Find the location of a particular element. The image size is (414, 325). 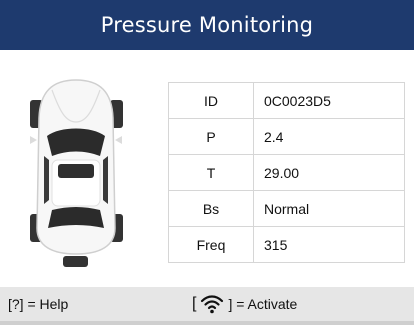

row-key: T is located at coordinates (211, 172).